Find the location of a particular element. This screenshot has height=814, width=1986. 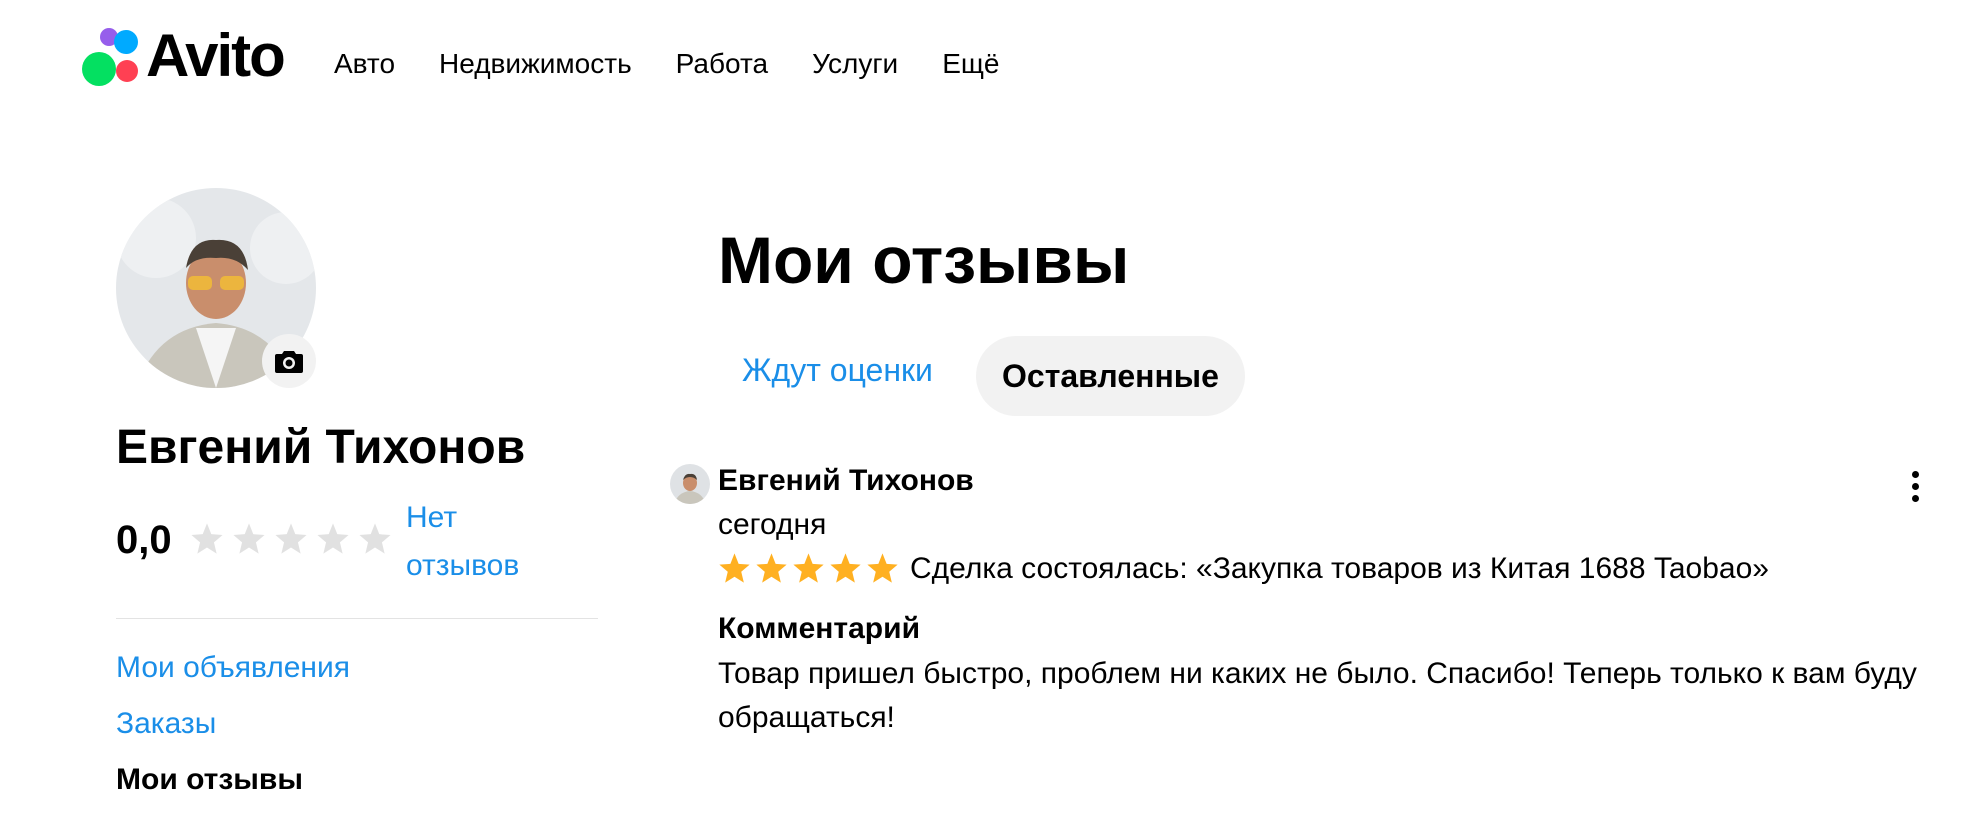

reviewer-avatar is located at coordinates (690, 484).